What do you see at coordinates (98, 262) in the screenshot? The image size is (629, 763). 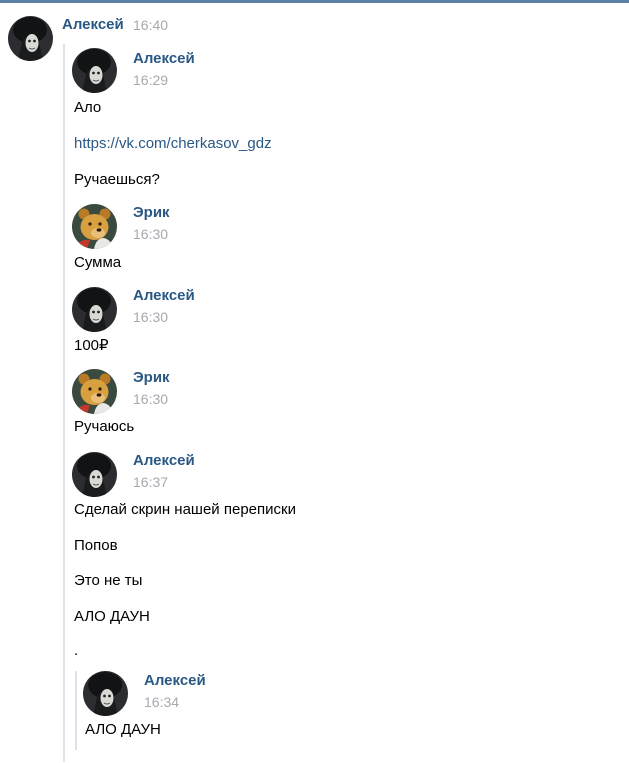 I see `message-text: Сумма` at bounding box center [98, 262].